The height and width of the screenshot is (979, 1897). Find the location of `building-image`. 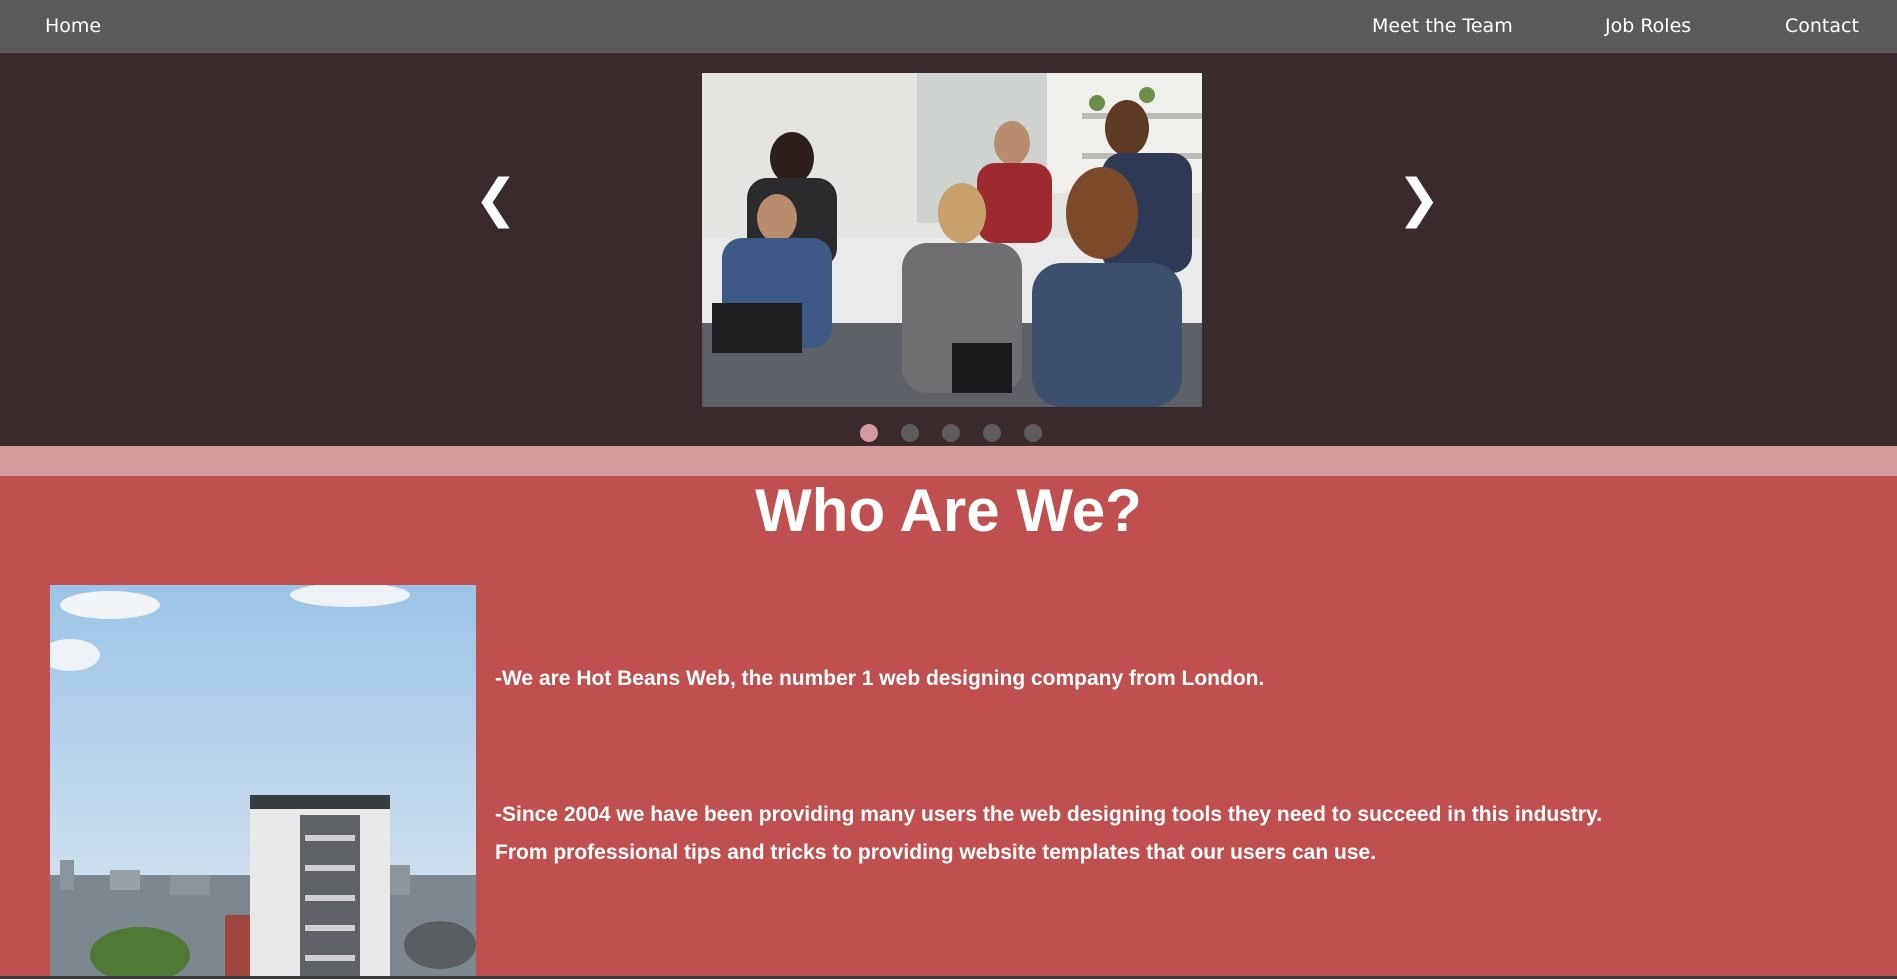

building-image is located at coordinates (263, 782).